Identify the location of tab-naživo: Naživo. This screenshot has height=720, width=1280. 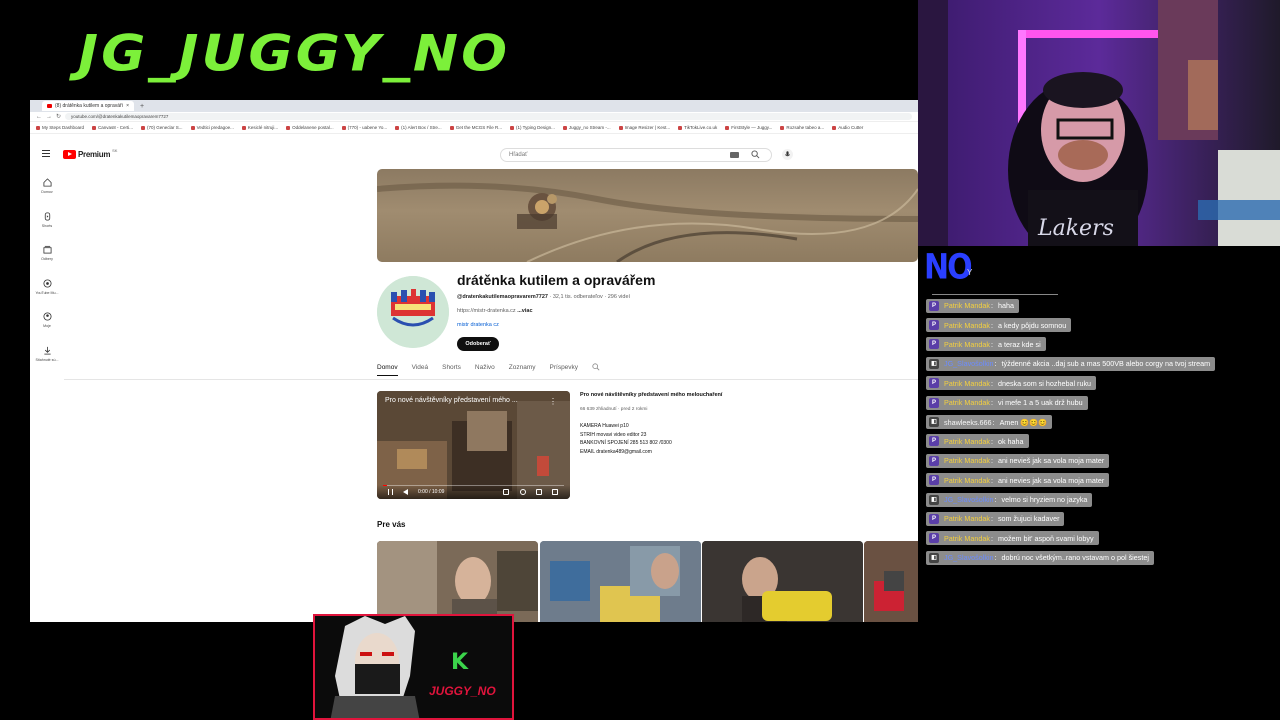
(485, 370).